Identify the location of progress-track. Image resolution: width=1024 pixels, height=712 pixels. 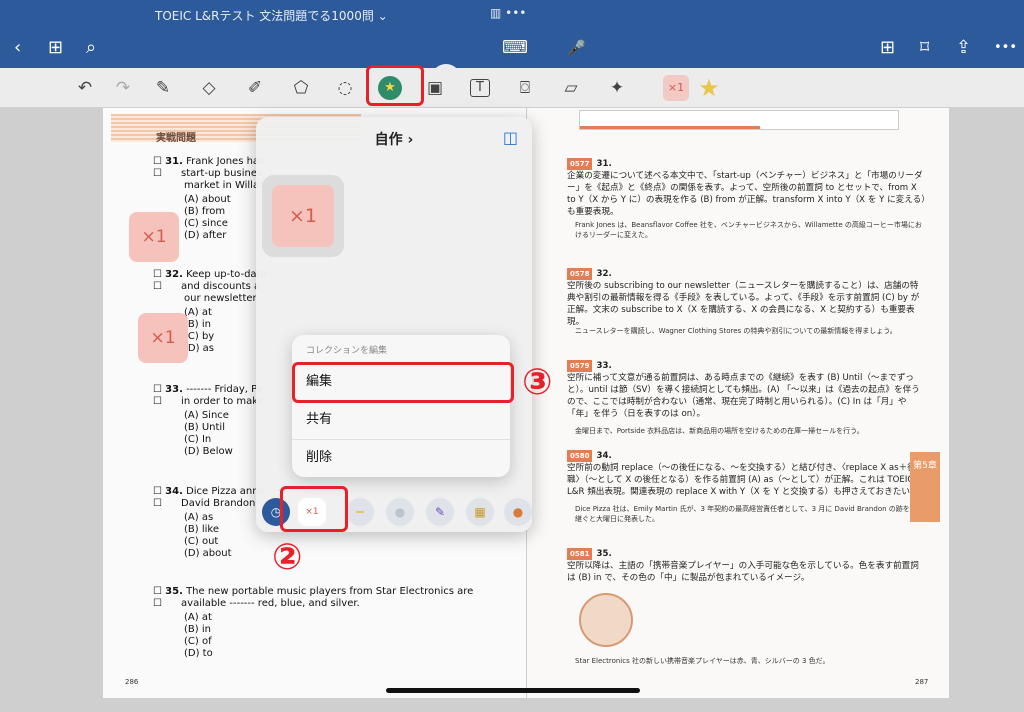
(739, 120).